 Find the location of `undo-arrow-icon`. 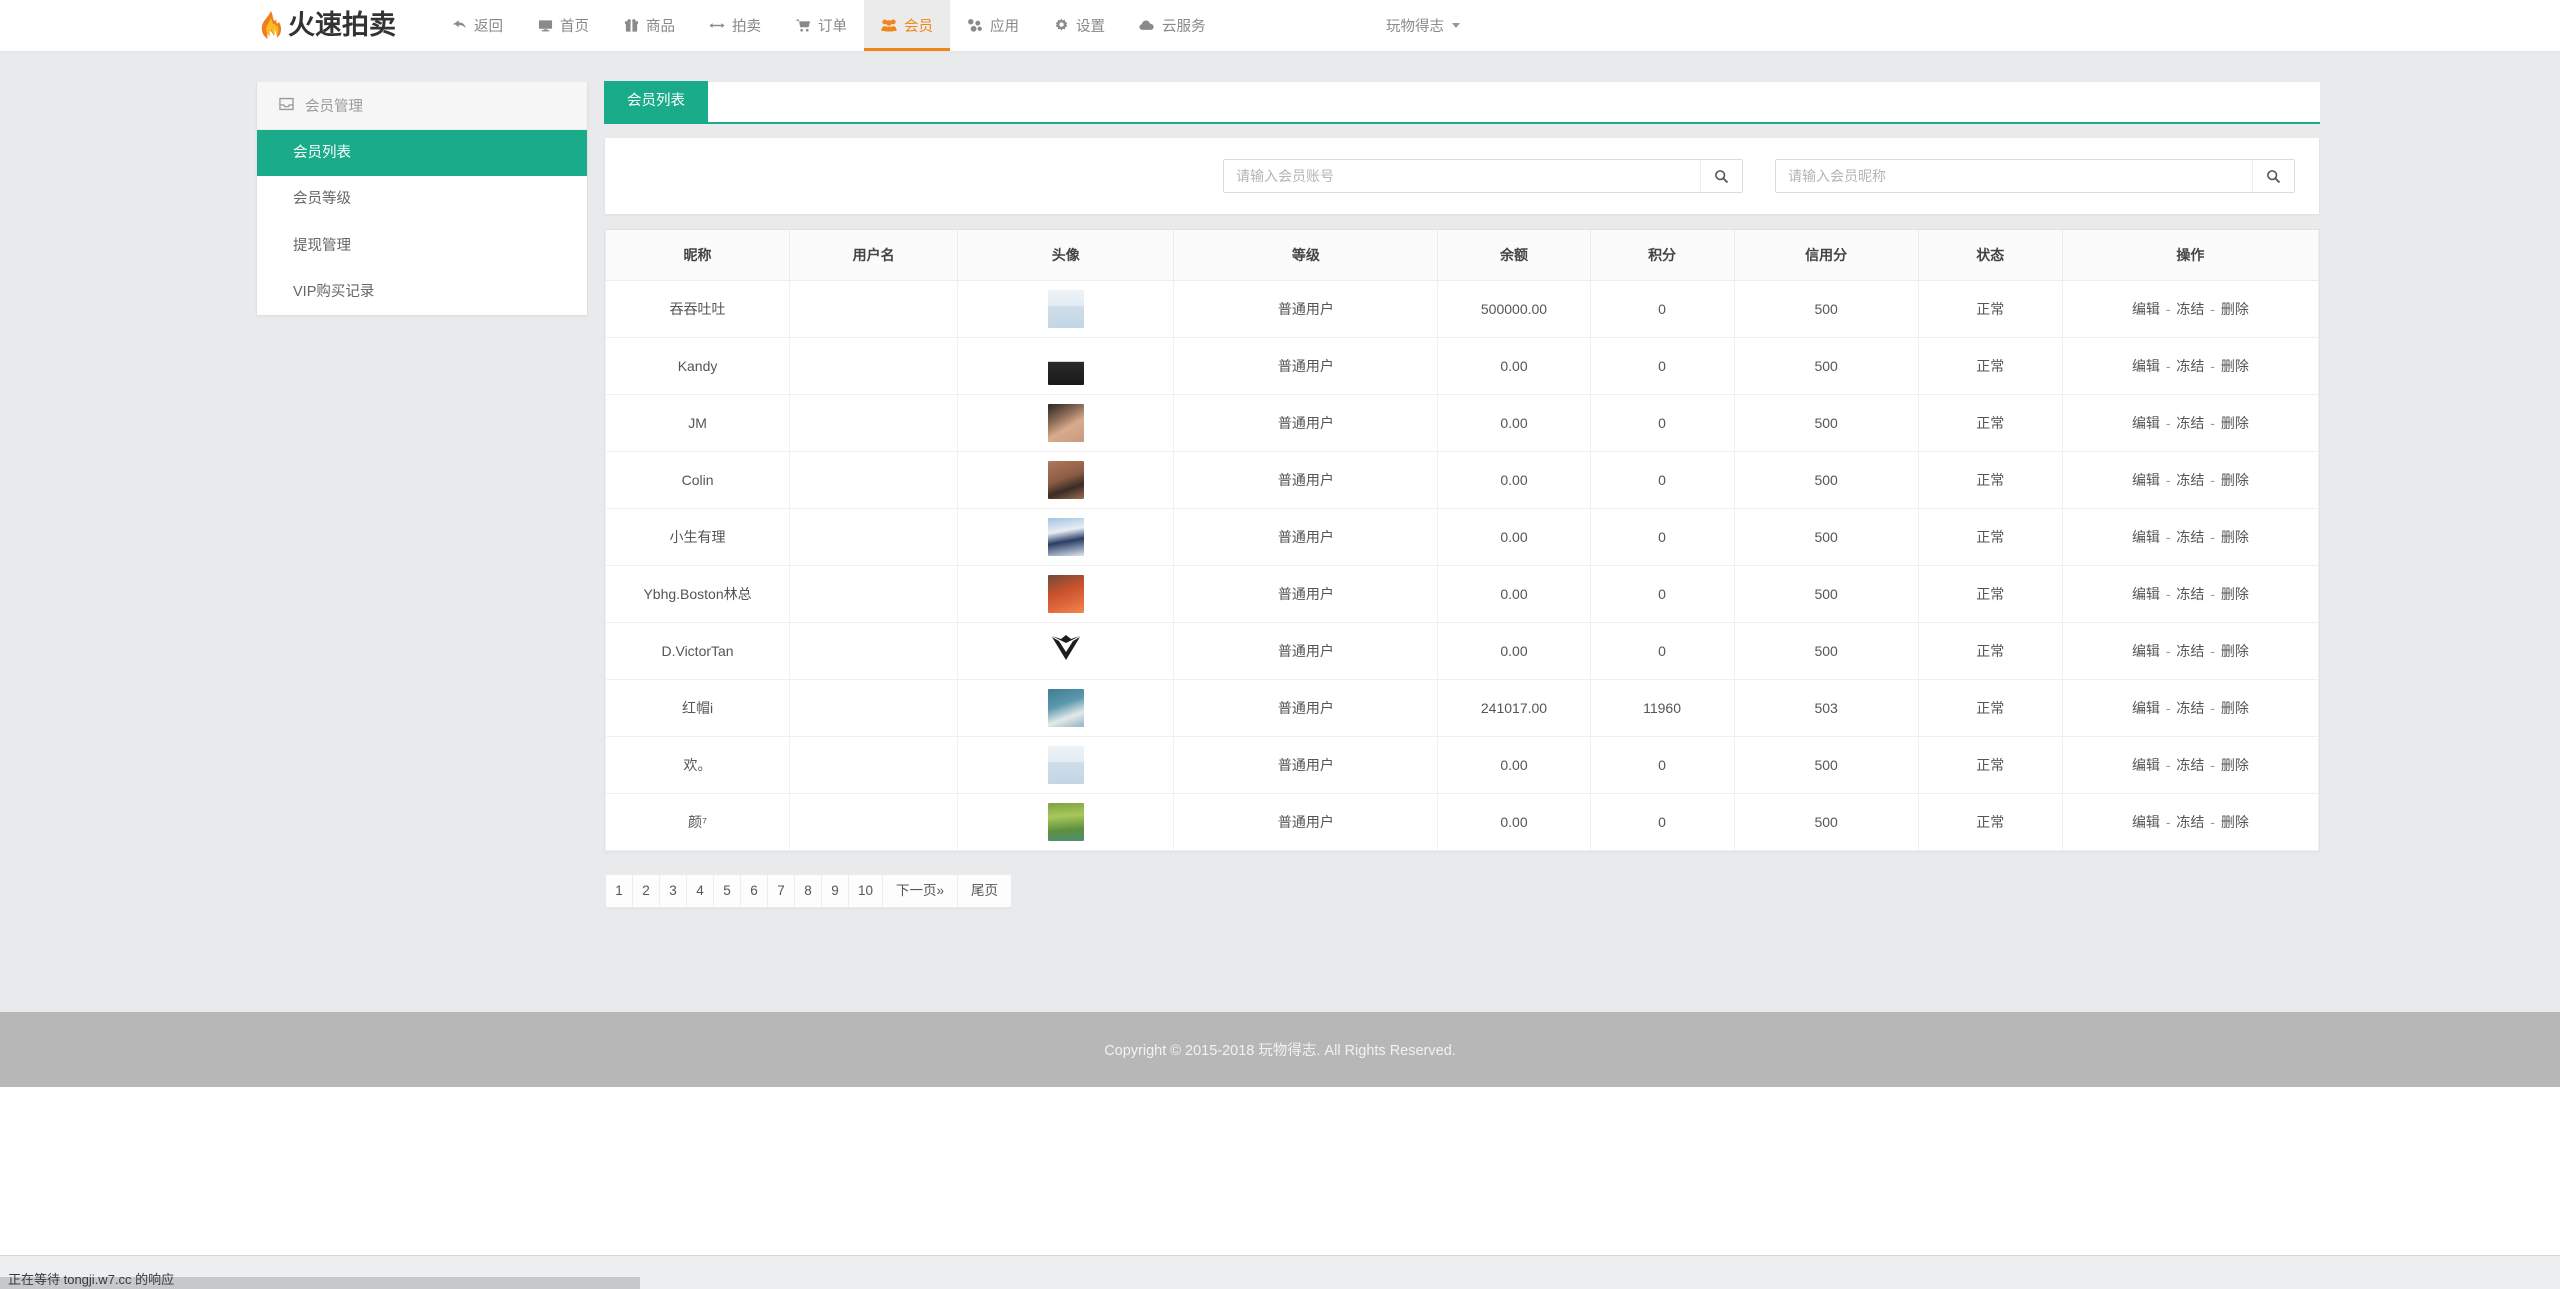

undo-arrow-icon is located at coordinates (459, 26).